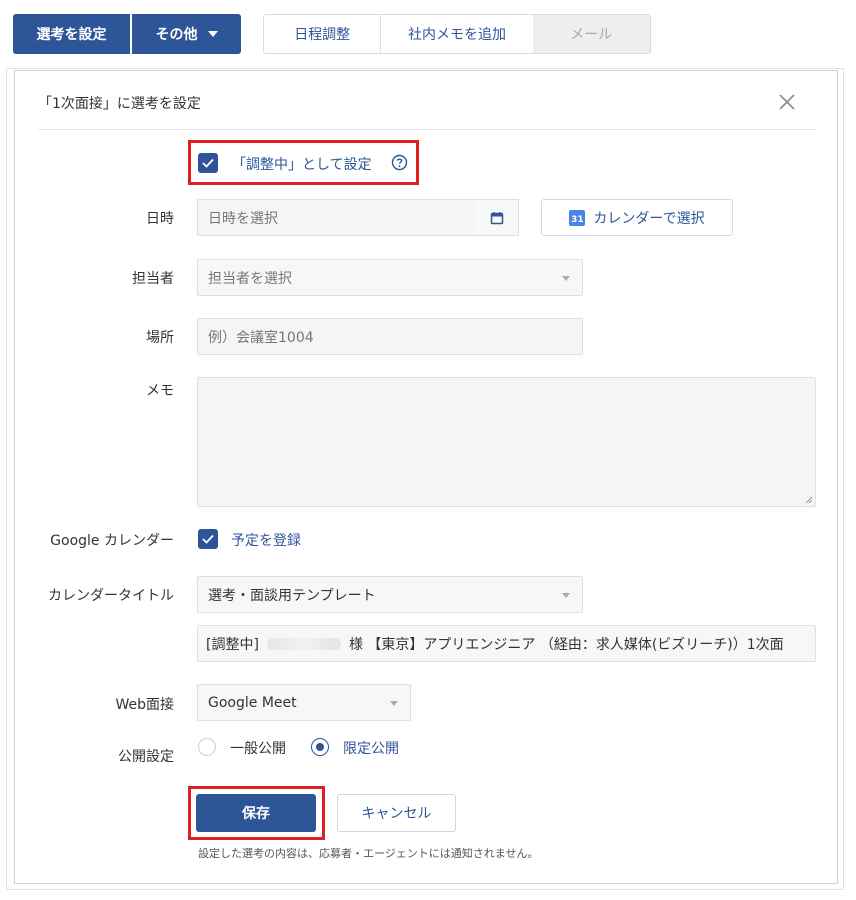 The height and width of the screenshot is (900, 856). Describe the element at coordinates (153, 279) in the screenshot. I see `owner-label: 担当者` at that location.